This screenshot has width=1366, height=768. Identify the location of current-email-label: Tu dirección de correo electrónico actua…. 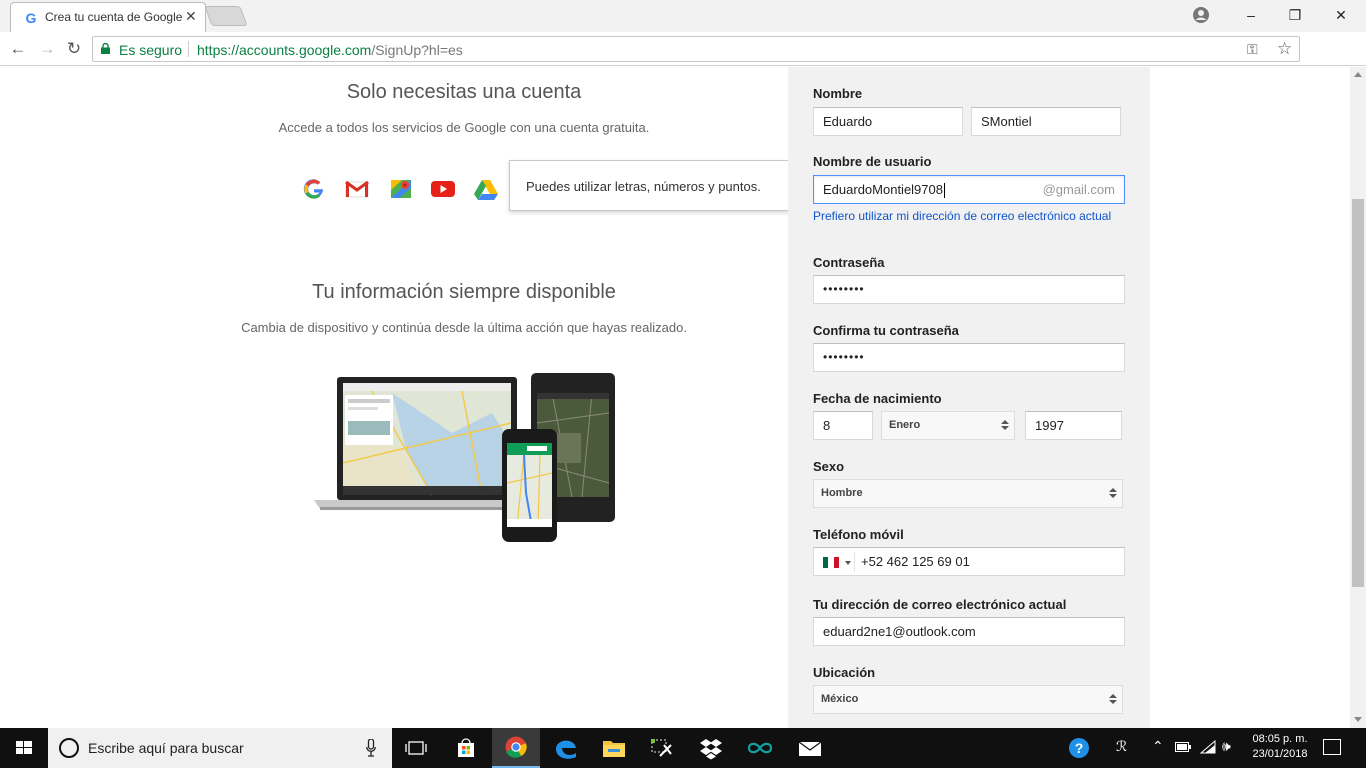
(940, 604).